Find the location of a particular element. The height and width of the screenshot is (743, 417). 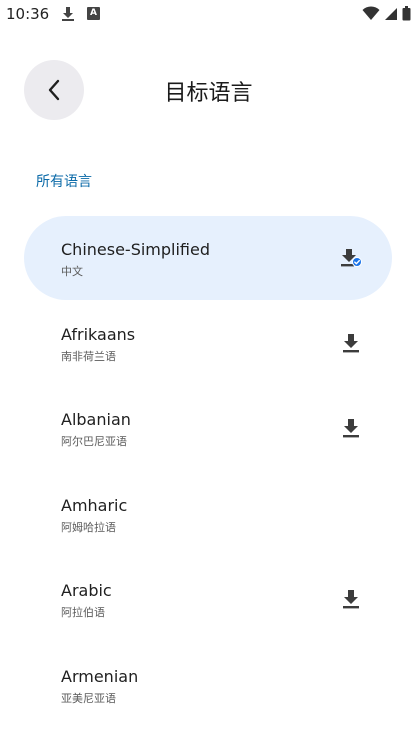

wifi-icon is located at coordinates (371, 13).